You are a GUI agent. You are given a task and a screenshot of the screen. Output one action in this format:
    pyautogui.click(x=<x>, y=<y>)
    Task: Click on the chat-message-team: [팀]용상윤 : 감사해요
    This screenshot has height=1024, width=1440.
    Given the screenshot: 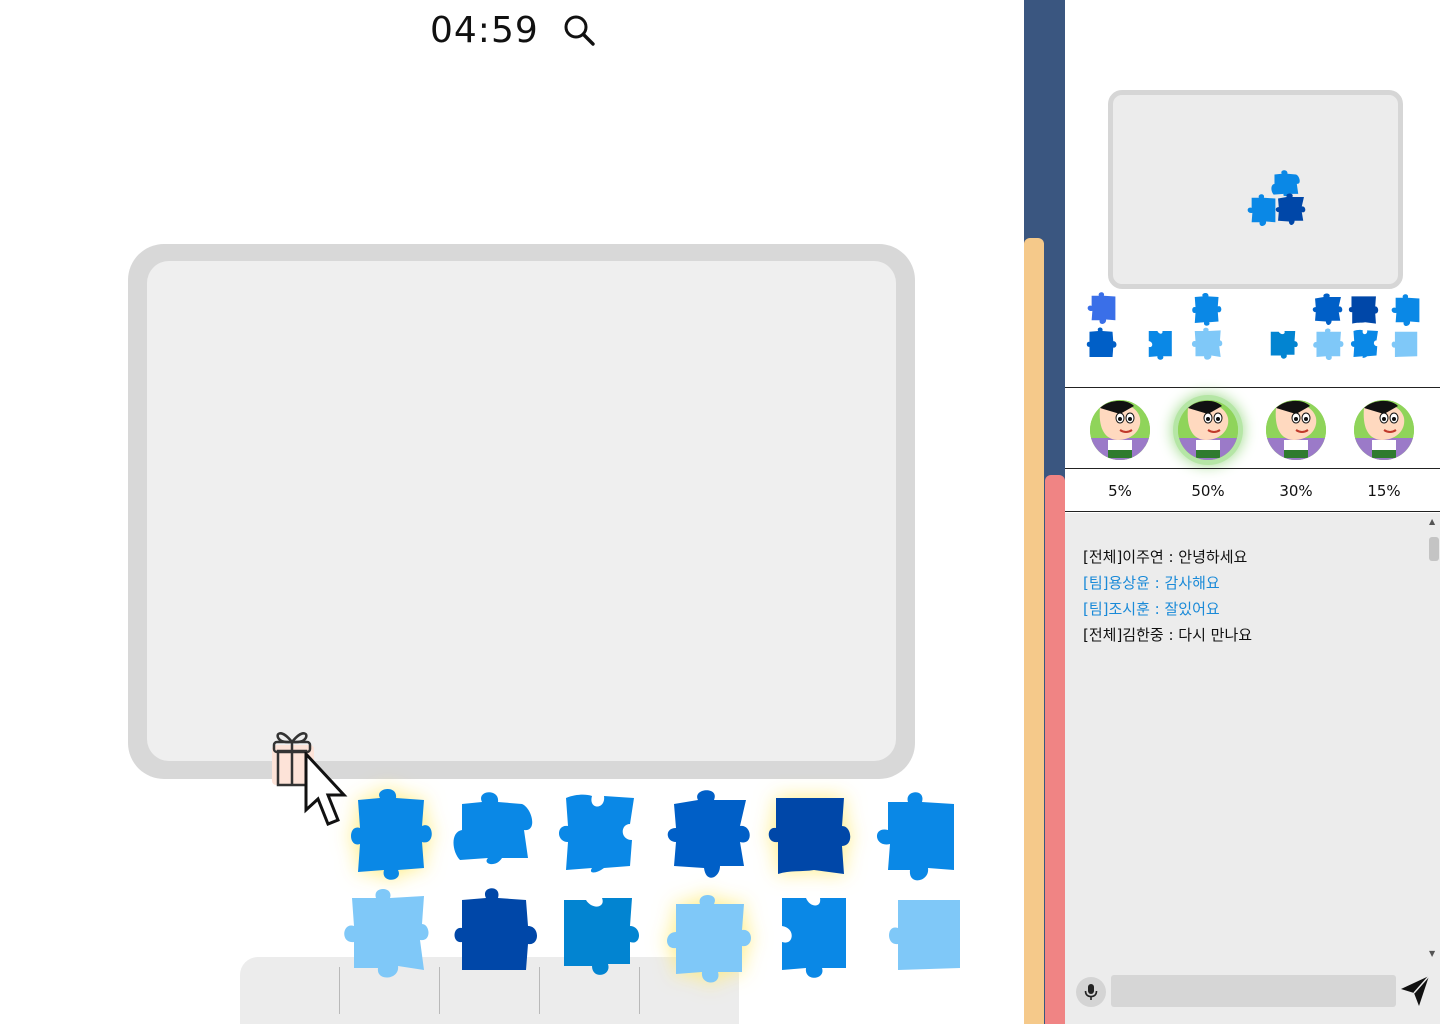 What is the action you would take?
    pyautogui.click(x=1151, y=583)
    